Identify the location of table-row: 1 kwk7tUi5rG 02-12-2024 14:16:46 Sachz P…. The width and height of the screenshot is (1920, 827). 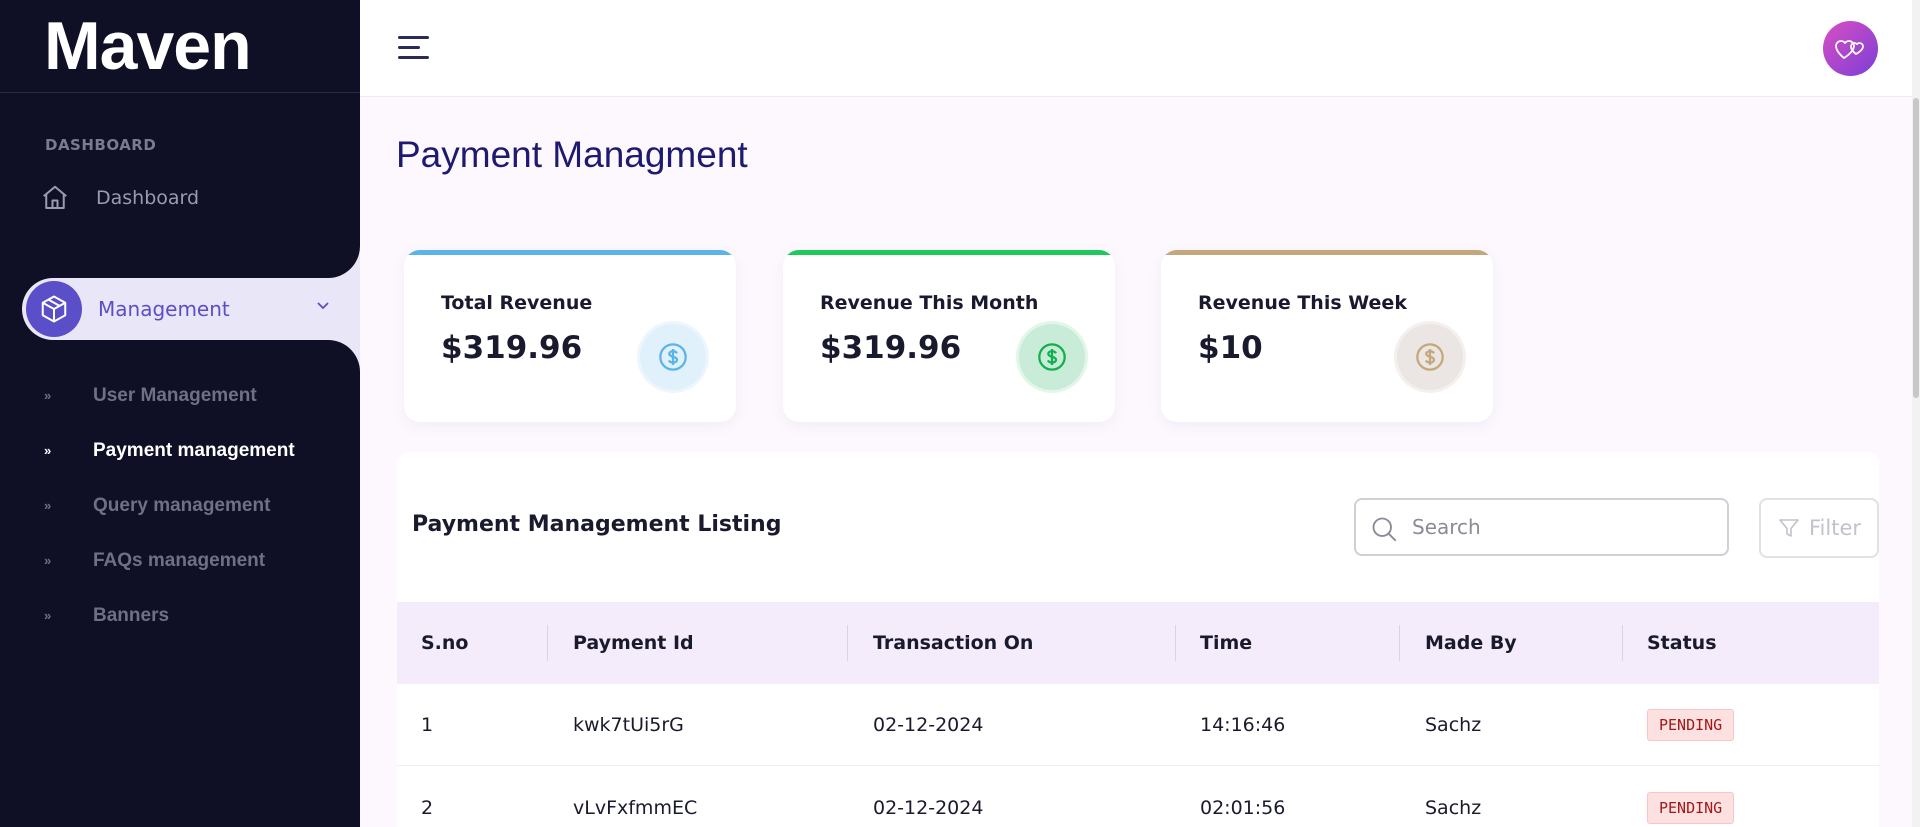
(1138, 725).